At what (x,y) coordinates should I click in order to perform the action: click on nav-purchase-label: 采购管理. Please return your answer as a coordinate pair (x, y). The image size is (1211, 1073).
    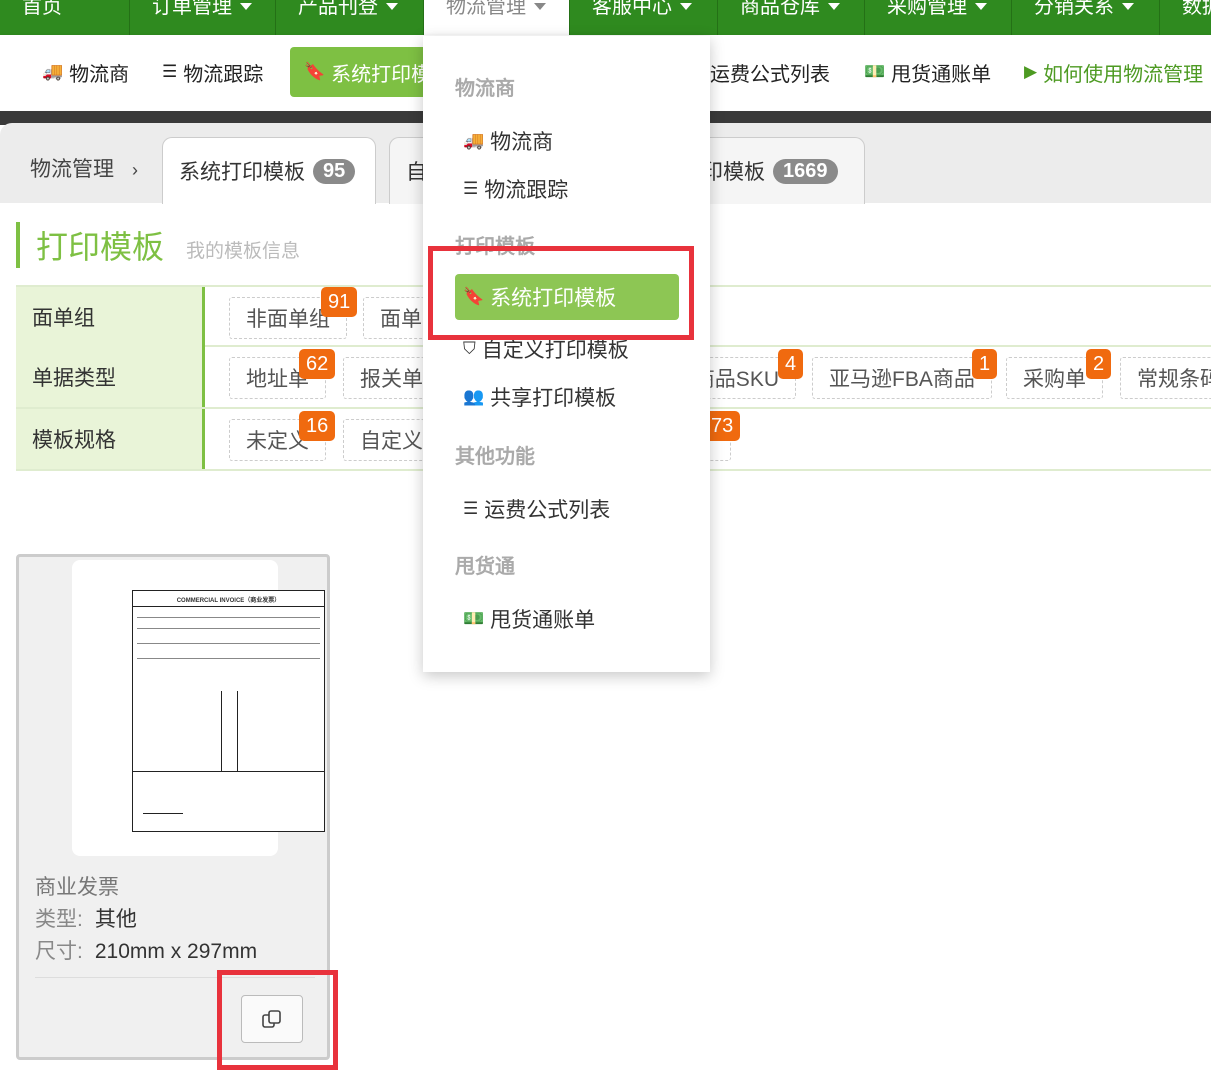
    Looking at the image, I should click on (927, 9).